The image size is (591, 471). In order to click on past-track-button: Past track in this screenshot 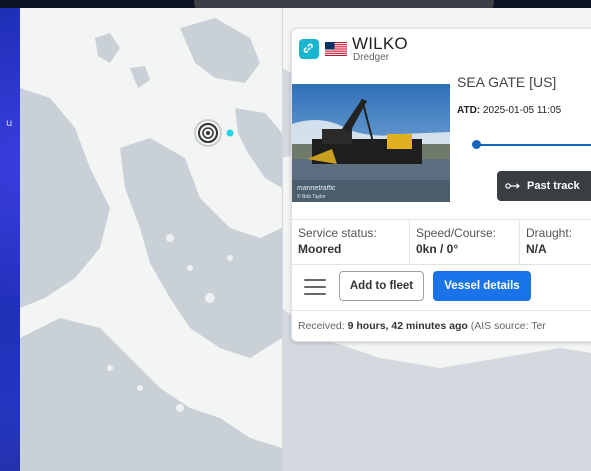, I will do `click(544, 186)`.